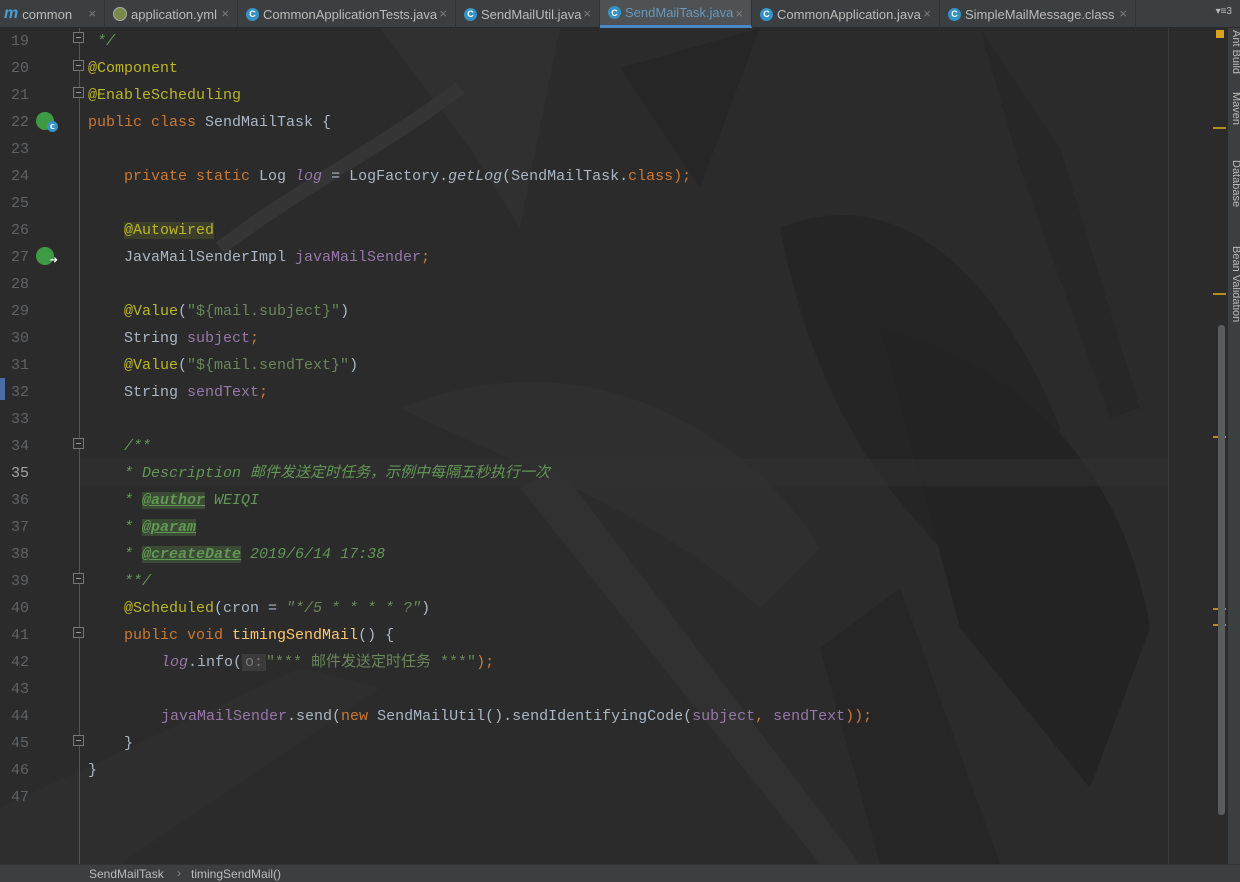 The width and height of the screenshot is (1240, 882). I want to click on line-number: 36, so click(19, 500).